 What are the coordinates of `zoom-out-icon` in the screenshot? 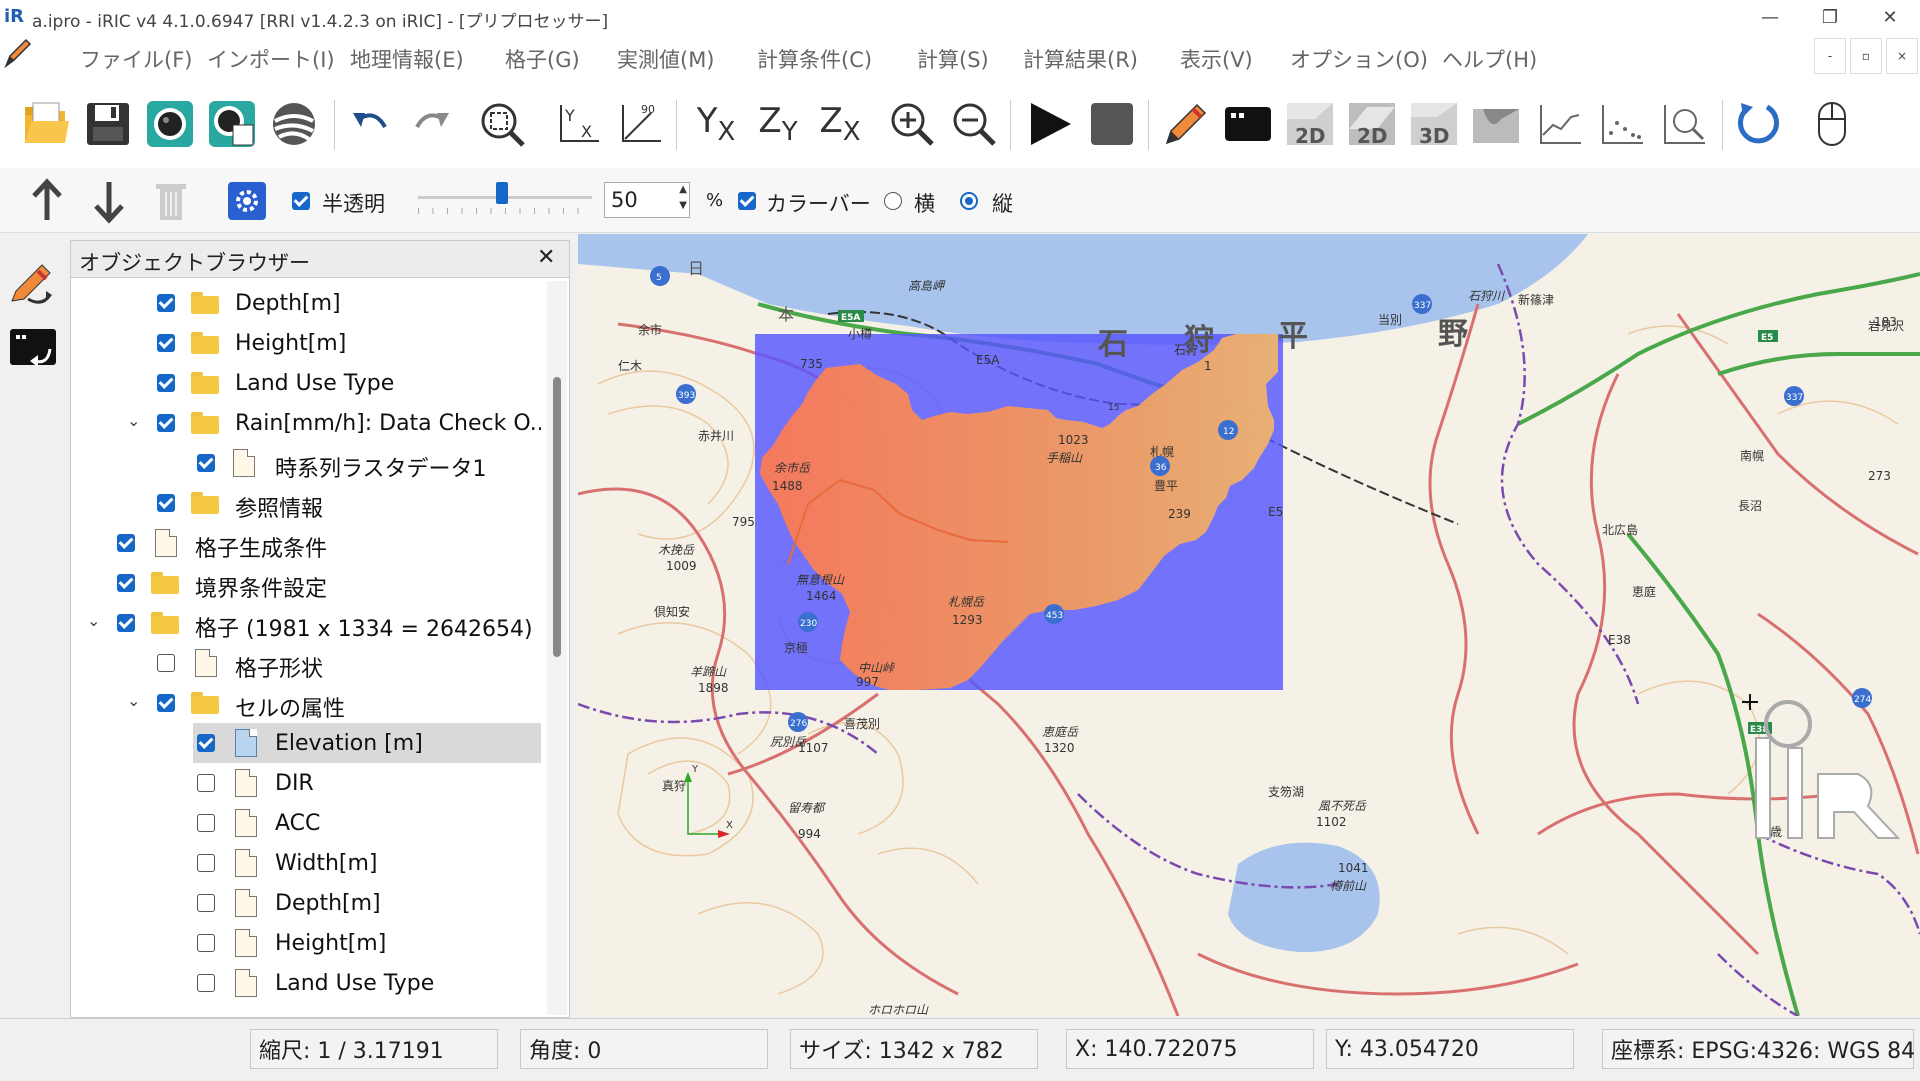 It's located at (974, 124).